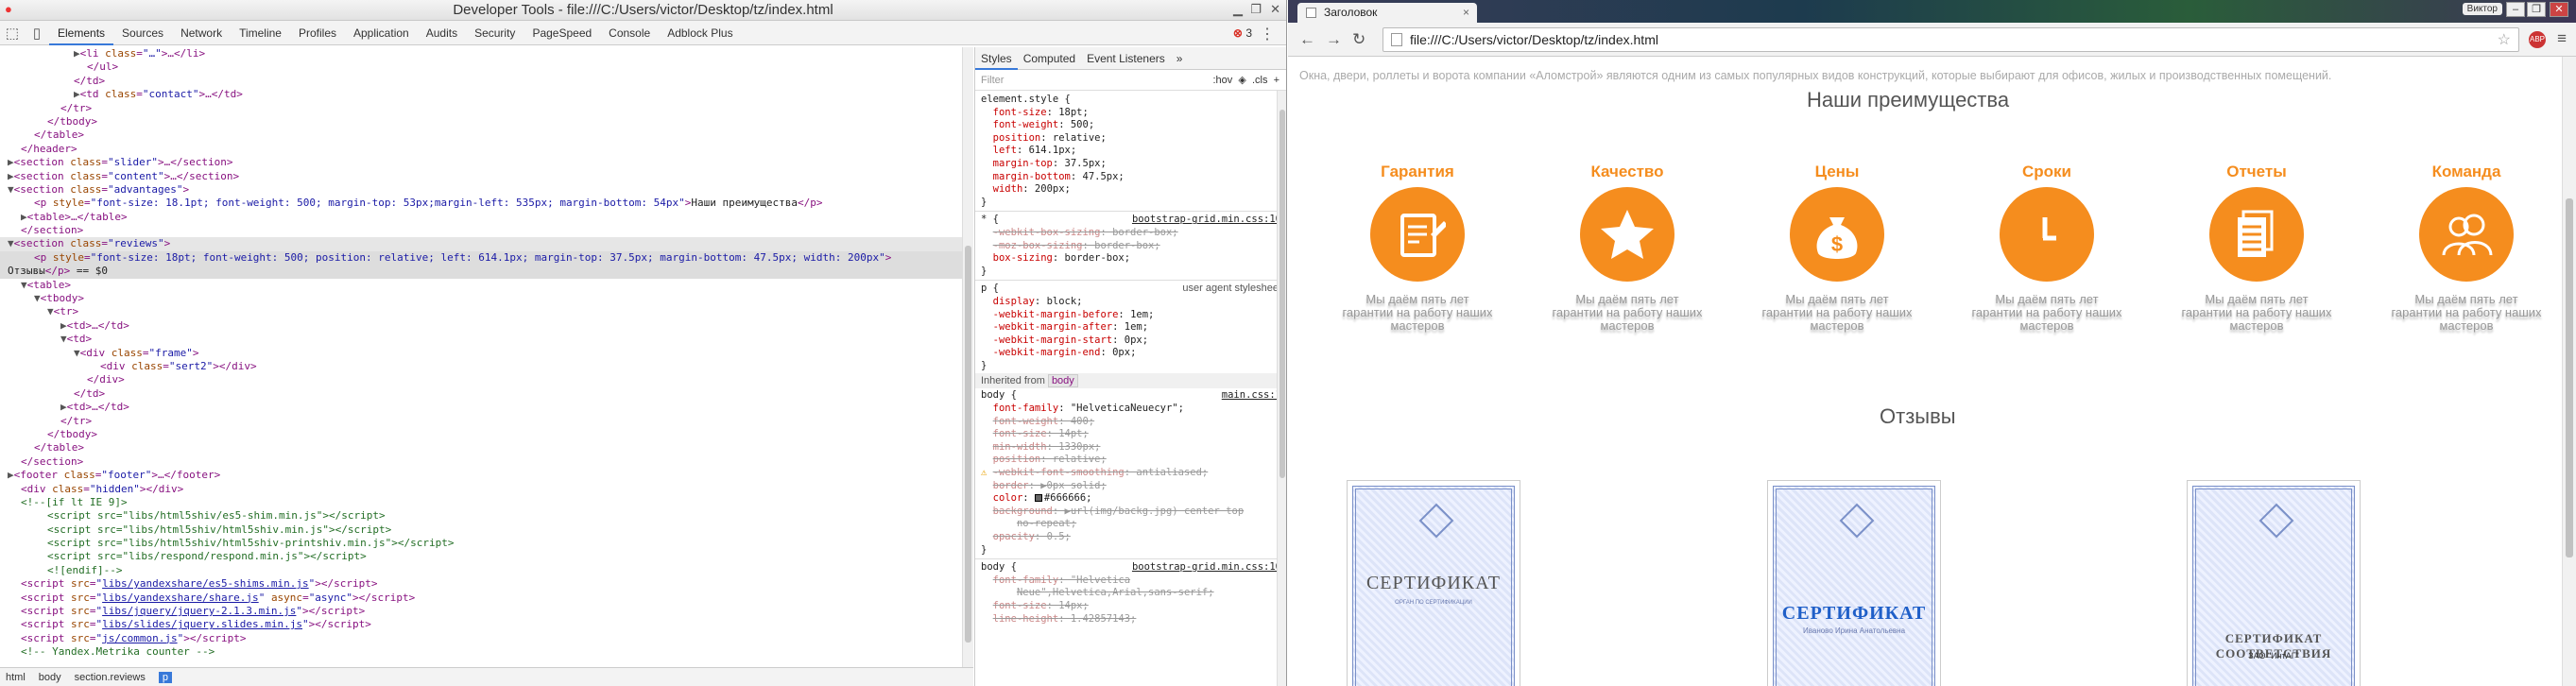 This screenshot has width=2576, height=686. Describe the element at coordinates (1307, 39) in the screenshot. I see `back-icon: ←` at that location.